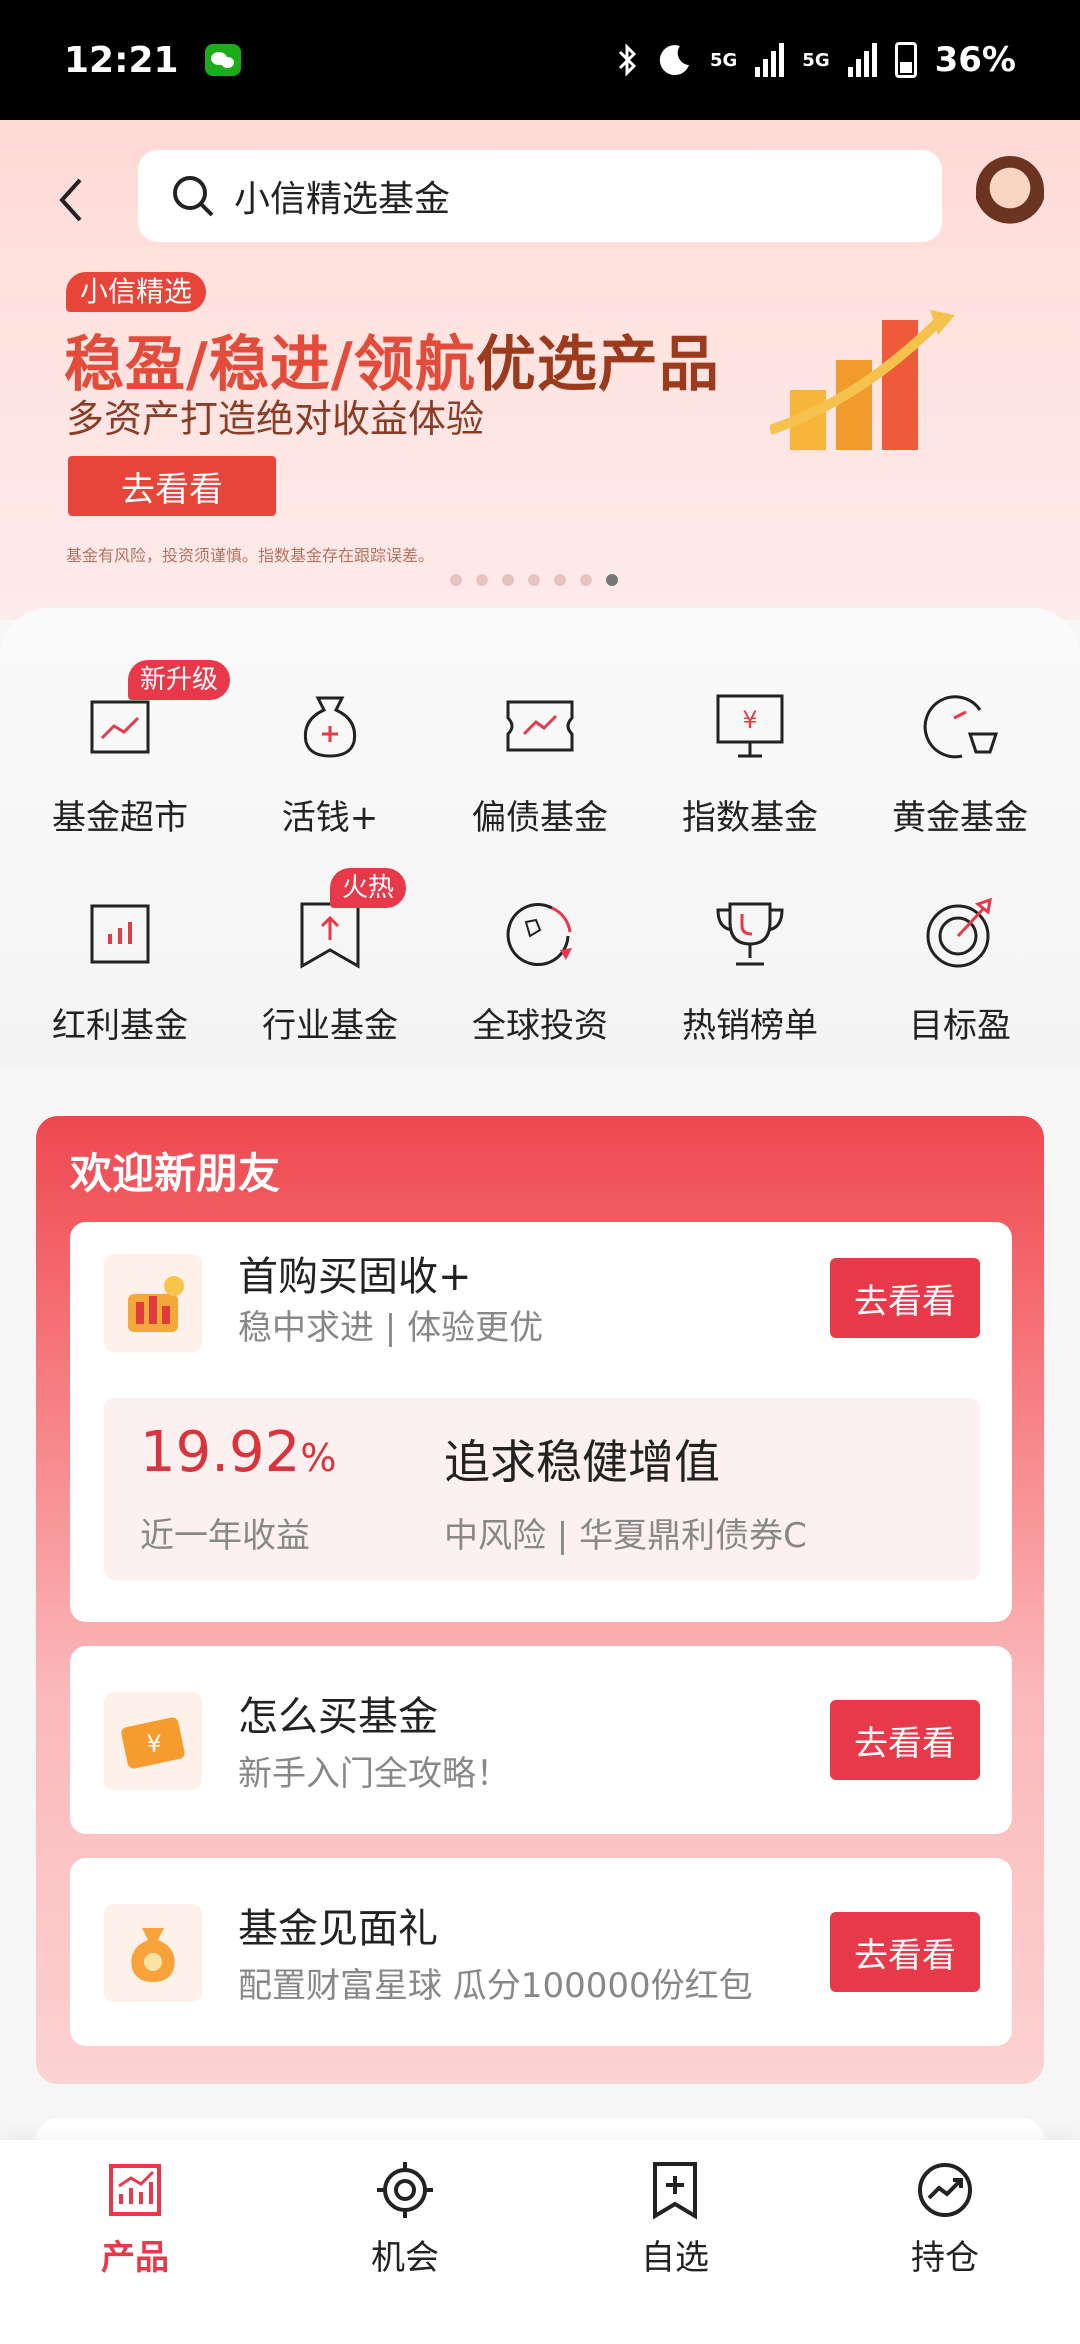 The height and width of the screenshot is (2344, 1080). Describe the element at coordinates (179, 680) in the screenshot. I see `new-upgrade-badge: 新升级` at that location.